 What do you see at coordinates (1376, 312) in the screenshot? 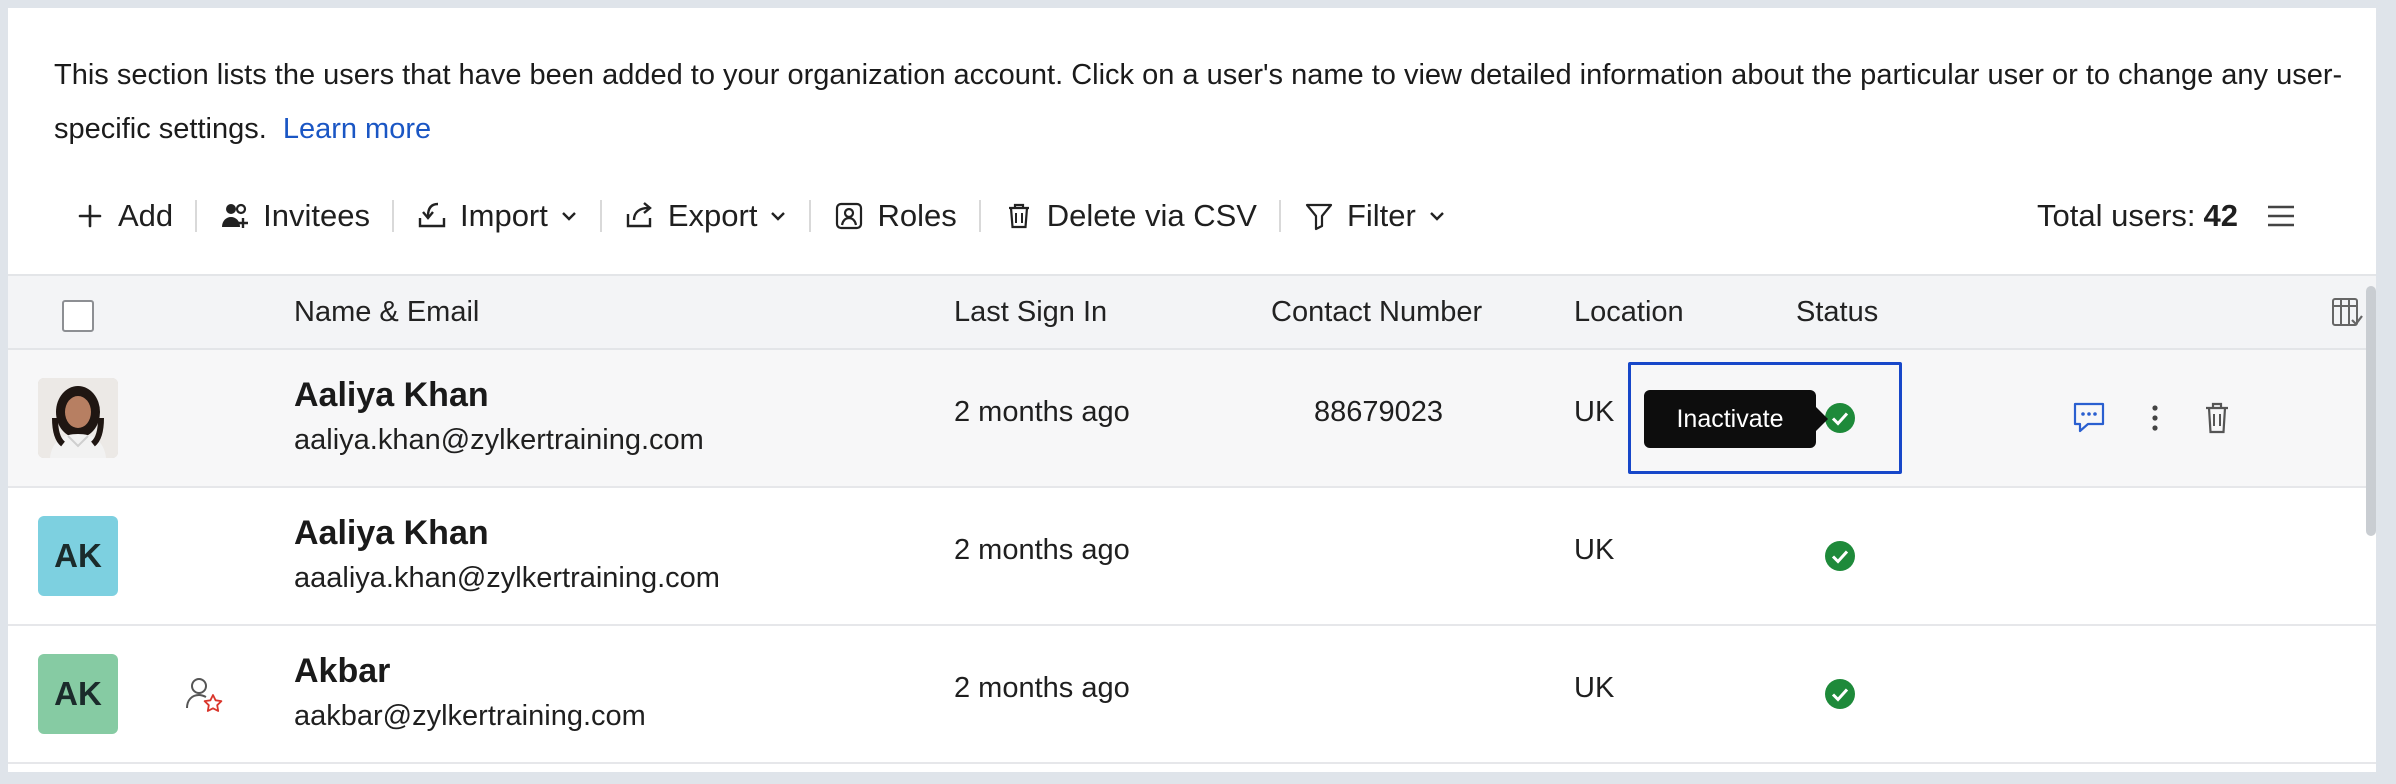
I see `header-contact-number: Contact Number` at bounding box center [1376, 312].